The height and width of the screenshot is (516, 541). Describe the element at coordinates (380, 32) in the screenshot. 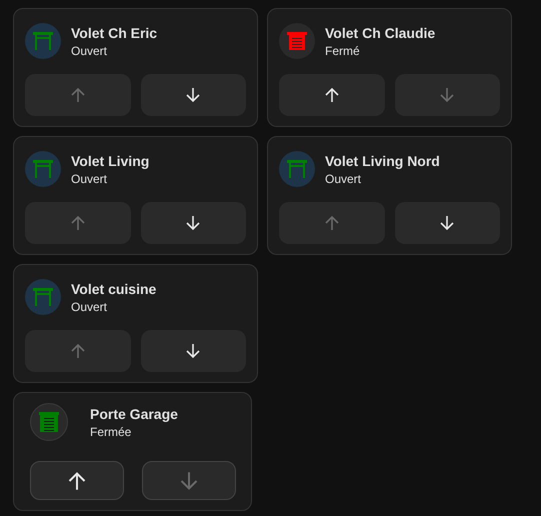

I see `device-name: Volet Ch Claudie` at that location.